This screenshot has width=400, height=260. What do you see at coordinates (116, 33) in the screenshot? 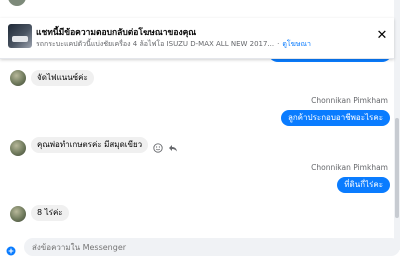
I see `banner-title: แชทนี้มีข้อความตอบกลับต่อโฆษณาของคุณ` at bounding box center [116, 33].